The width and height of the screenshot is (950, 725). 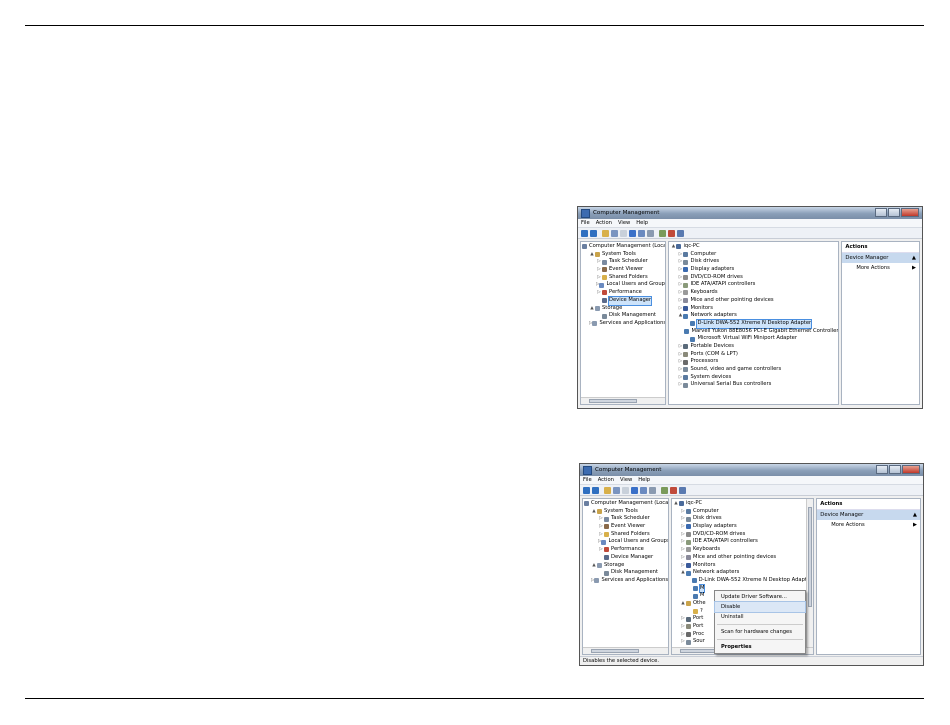 What do you see at coordinates (623, 262) in the screenshot?
I see `tree-item: ▷ Task Scheduler` at bounding box center [623, 262].